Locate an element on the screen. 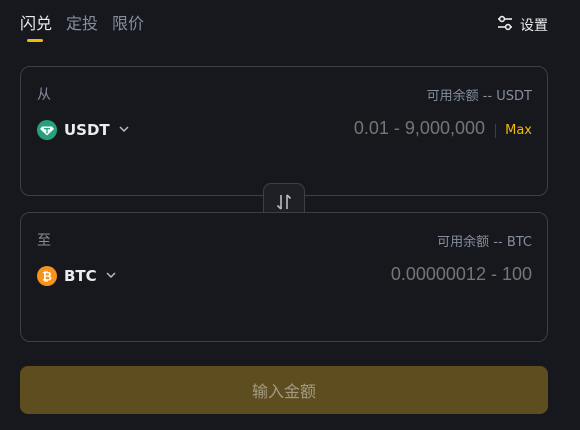 This screenshot has height=430, width=580. from-asset-selector: USDT is located at coordinates (84, 130).